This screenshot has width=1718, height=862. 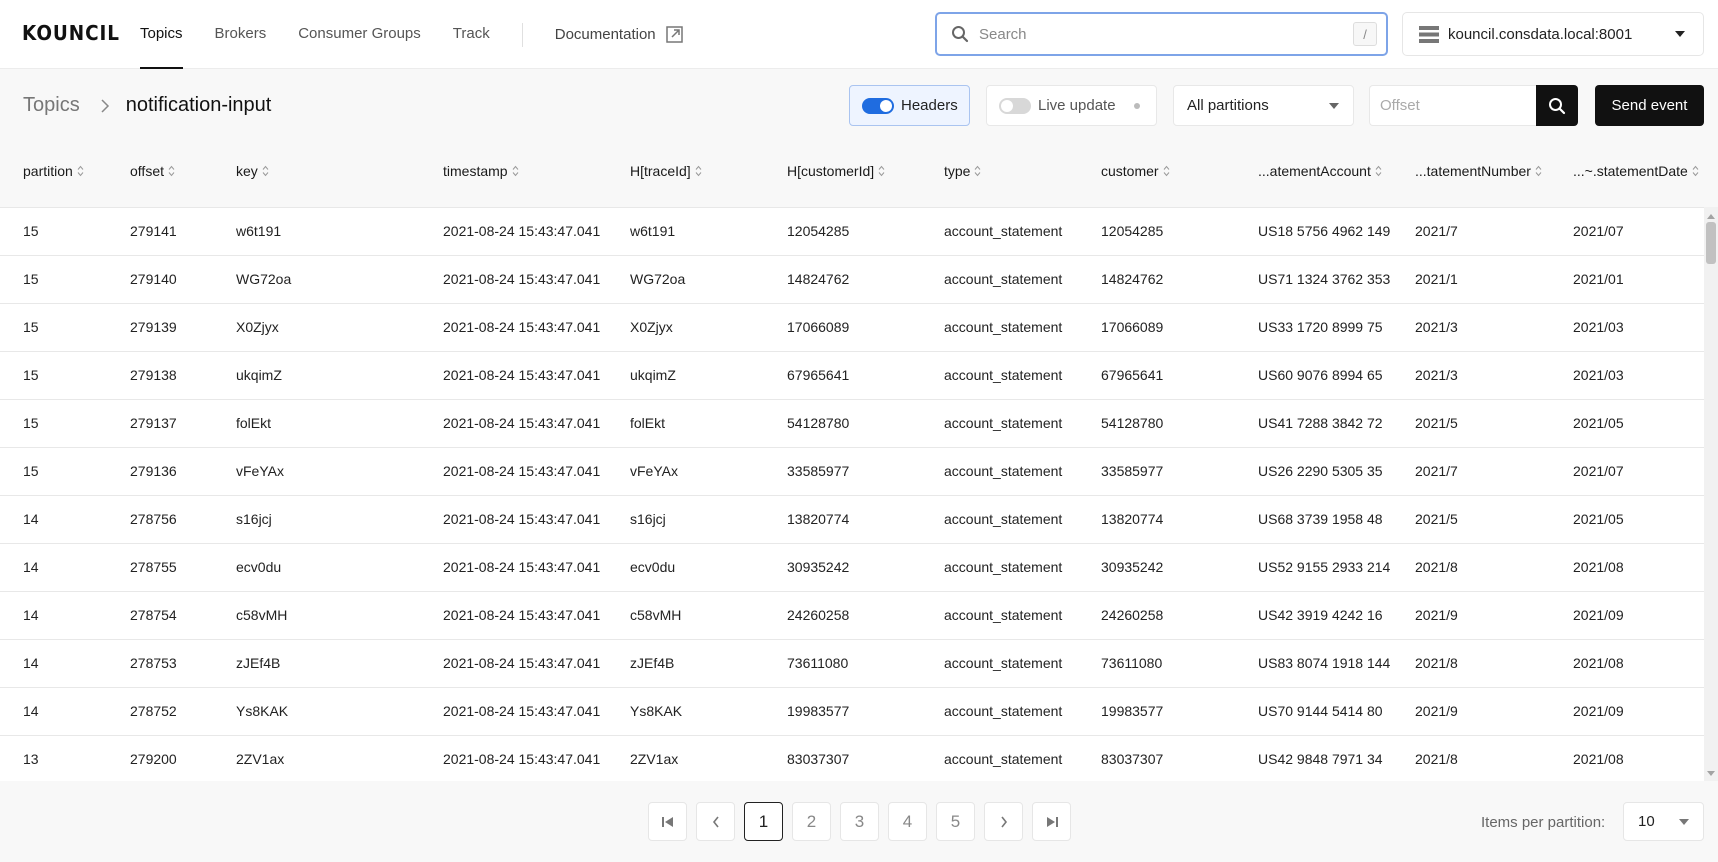 What do you see at coordinates (859, 821) in the screenshot?
I see `page-button-3: 3` at bounding box center [859, 821].